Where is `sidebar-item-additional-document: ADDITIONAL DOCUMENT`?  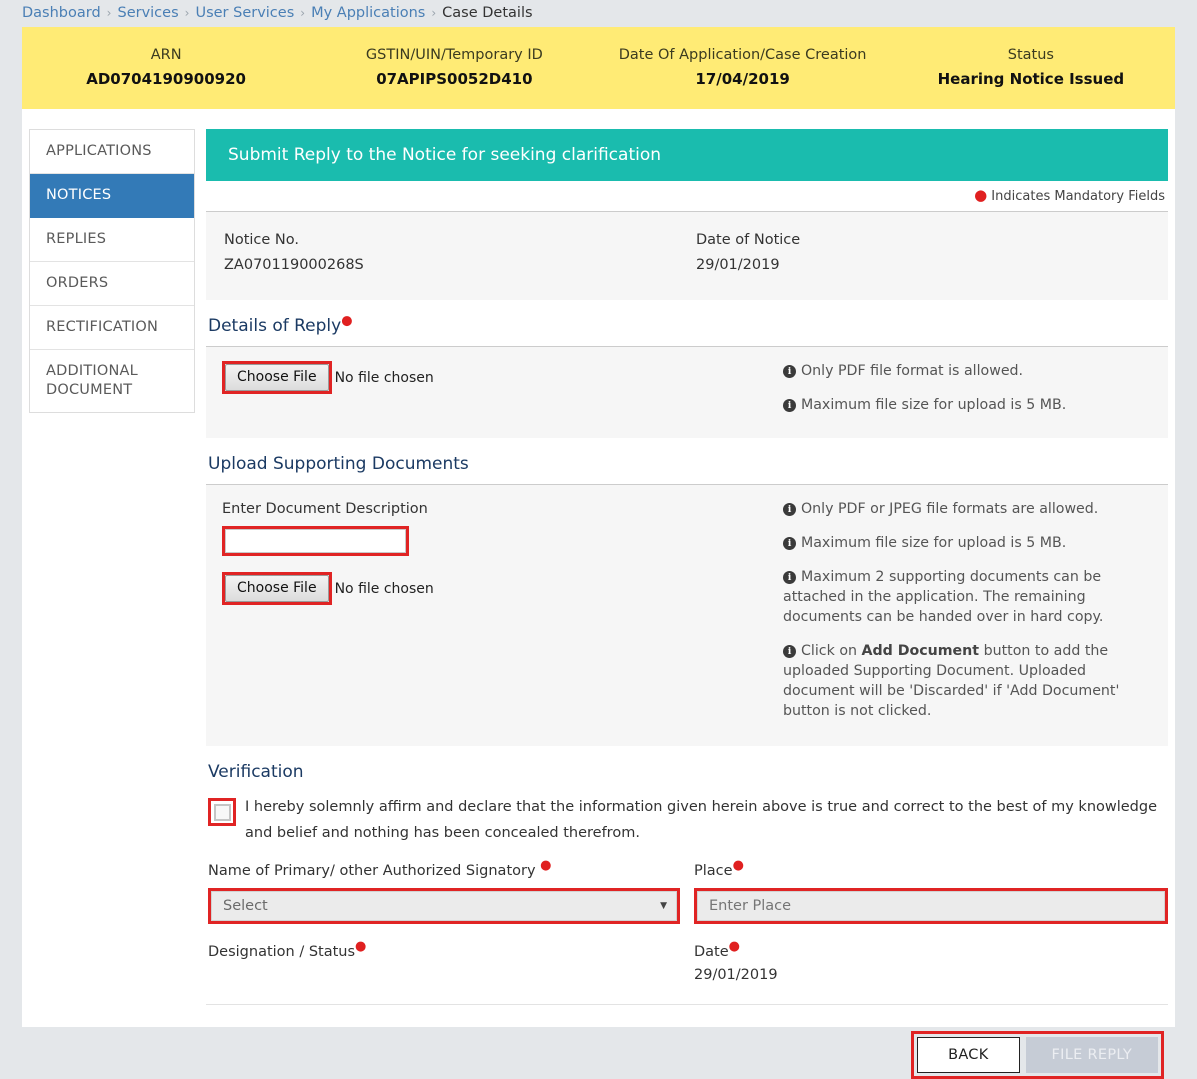
sidebar-item-additional-document: ADDITIONAL DOCUMENT is located at coordinates (112, 381).